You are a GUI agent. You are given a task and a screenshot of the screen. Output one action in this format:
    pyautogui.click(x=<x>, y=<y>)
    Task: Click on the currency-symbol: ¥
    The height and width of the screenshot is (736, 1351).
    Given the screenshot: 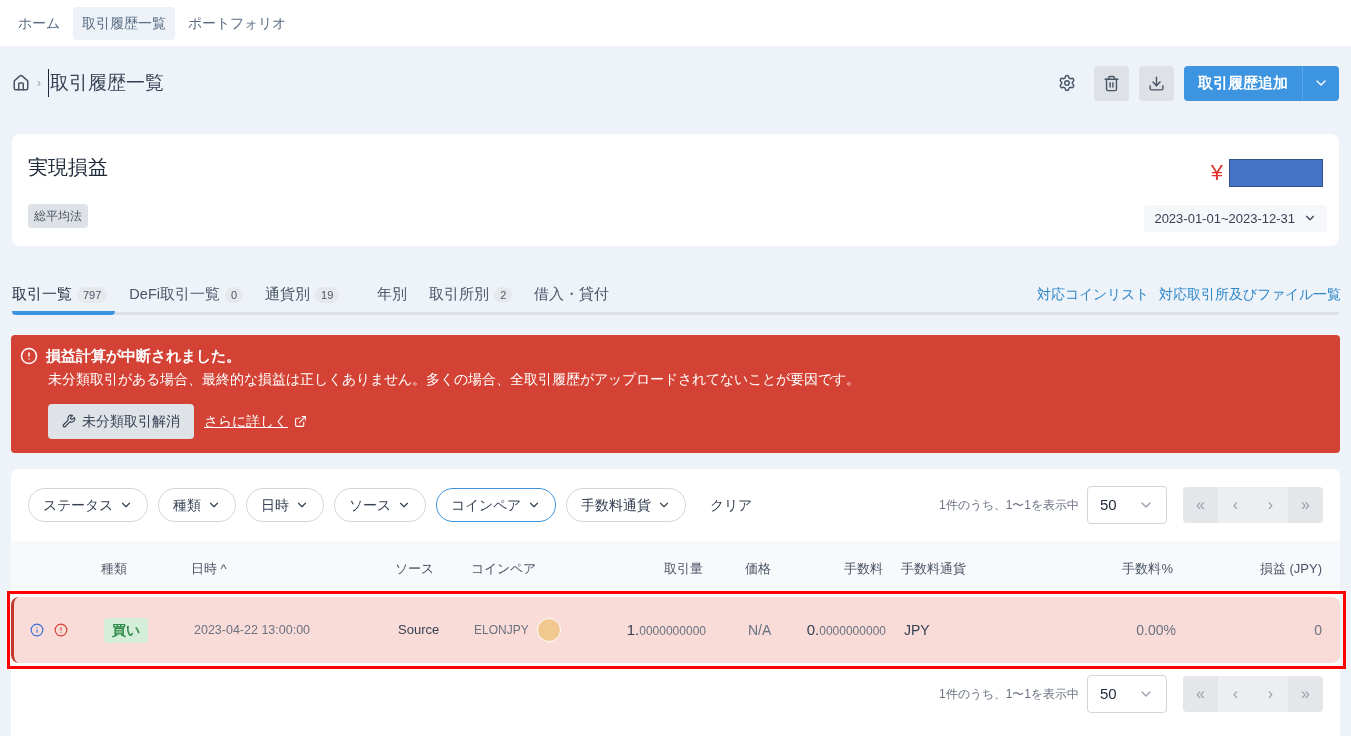 What is the action you would take?
    pyautogui.click(x=1216, y=173)
    